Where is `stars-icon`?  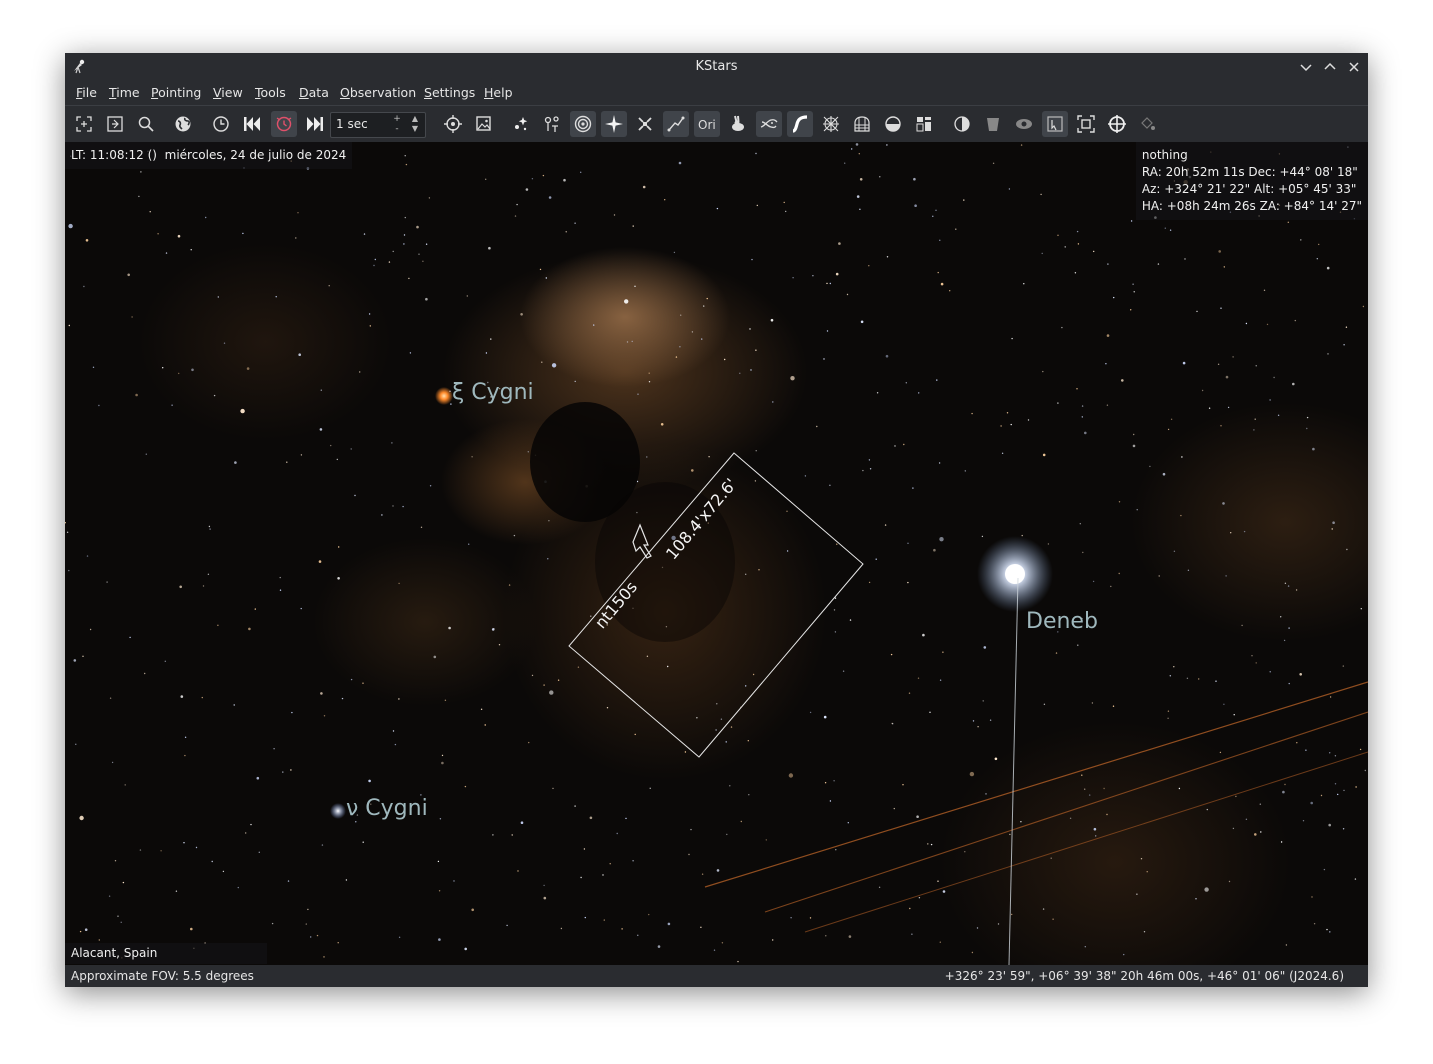 stars-icon is located at coordinates (521, 124).